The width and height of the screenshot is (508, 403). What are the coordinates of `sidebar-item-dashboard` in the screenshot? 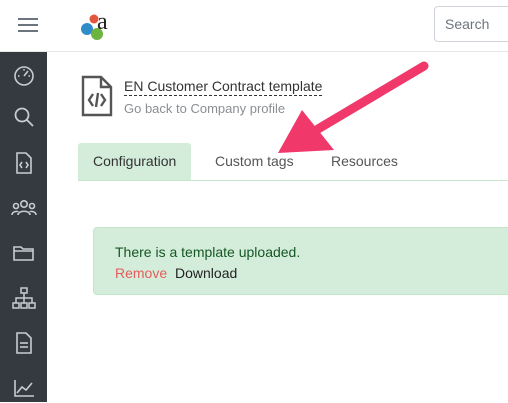 It's located at (23, 75).